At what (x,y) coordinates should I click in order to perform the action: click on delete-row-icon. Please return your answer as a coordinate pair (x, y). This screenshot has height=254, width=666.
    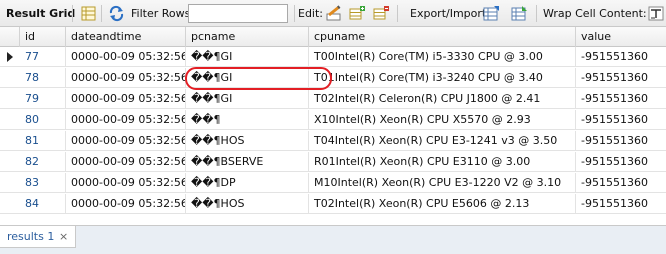
    Looking at the image, I should click on (381, 13).